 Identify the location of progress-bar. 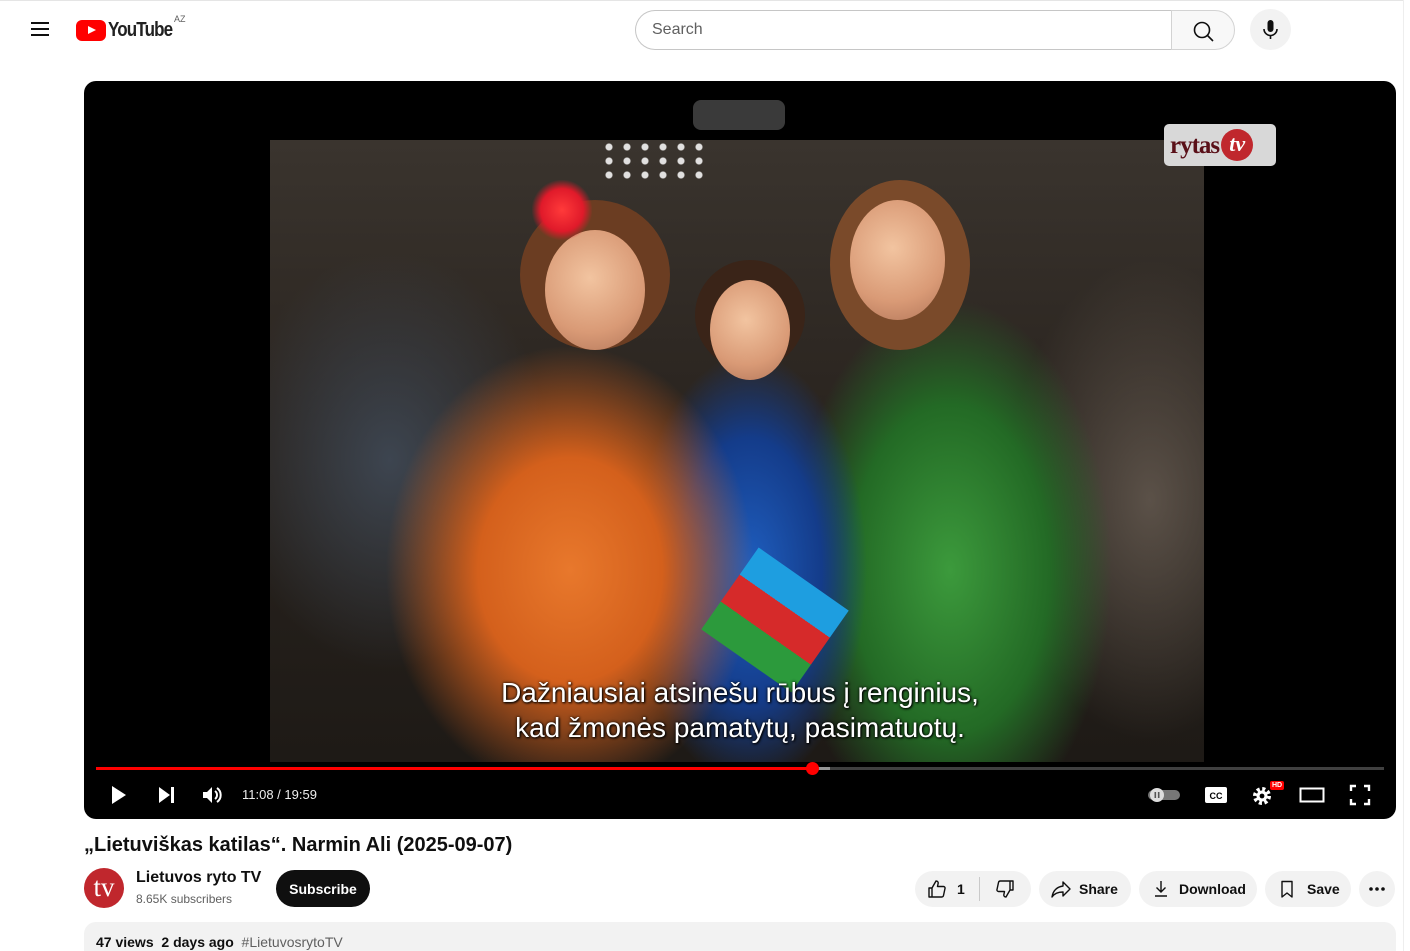
(740, 768).